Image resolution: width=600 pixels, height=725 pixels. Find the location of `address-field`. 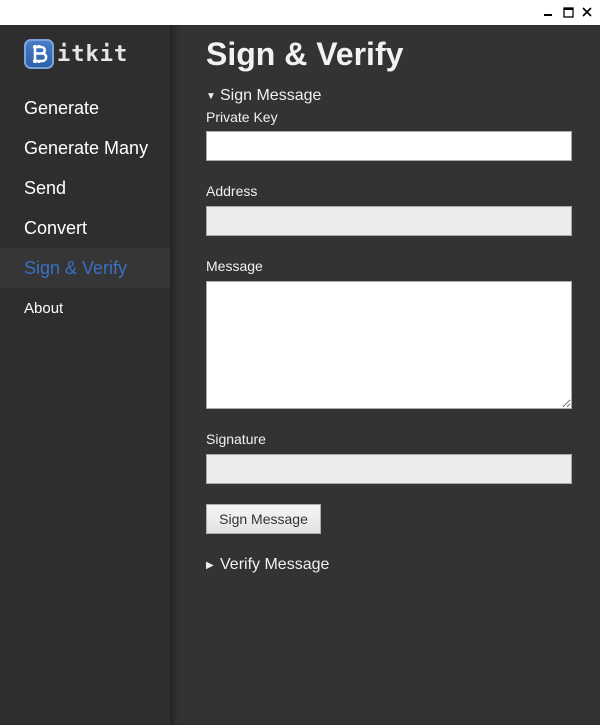

address-field is located at coordinates (389, 221).